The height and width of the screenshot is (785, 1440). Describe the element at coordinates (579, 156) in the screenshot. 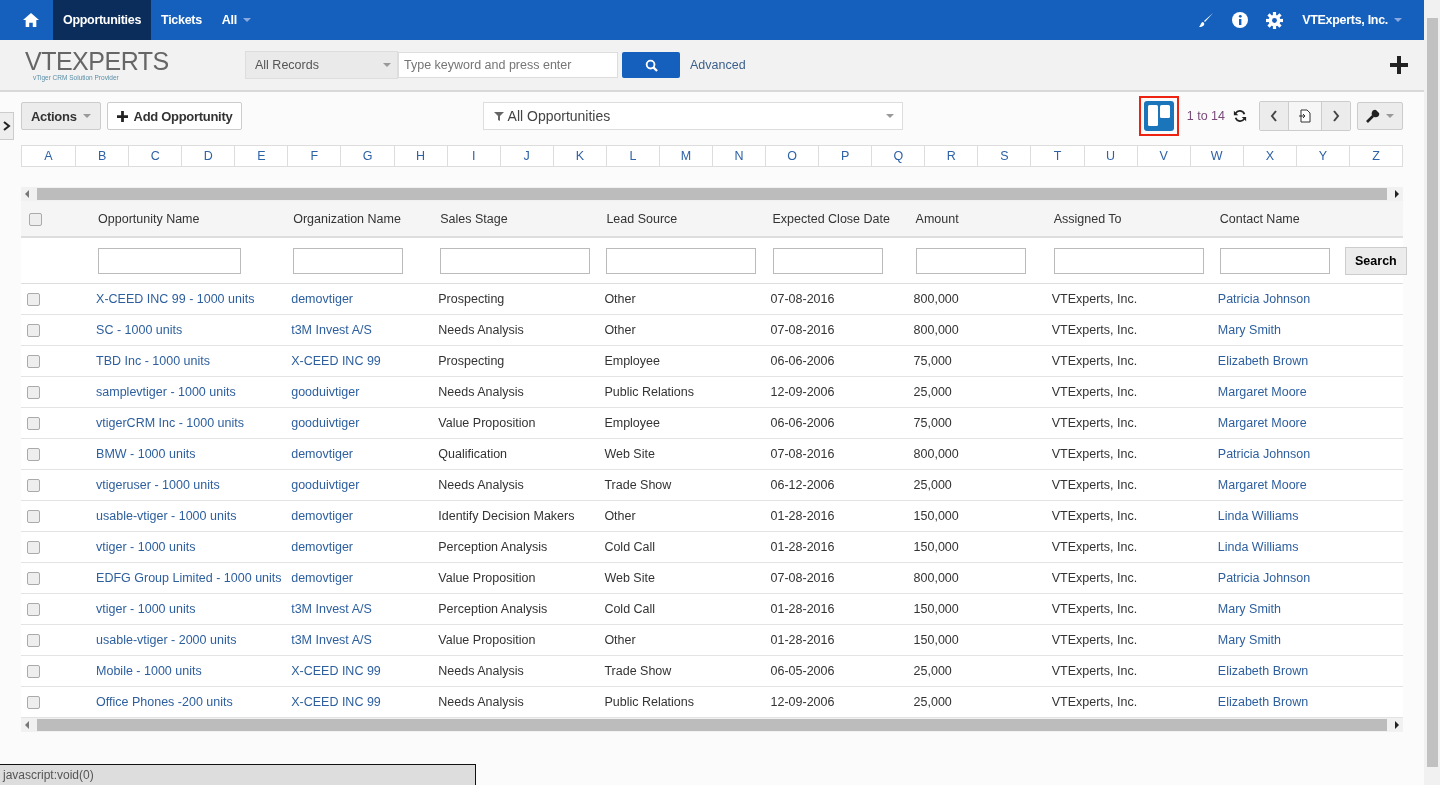

I see `alphabet-filter-link: K` at that location.